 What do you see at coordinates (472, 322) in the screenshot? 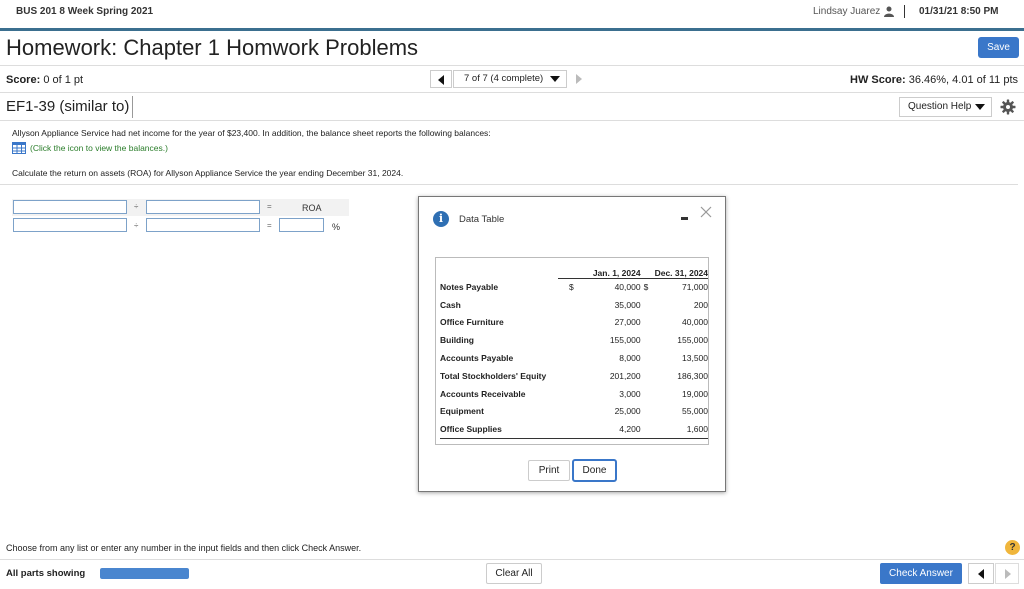
I see `table-cell-label: Office Furniture` at bounding box center [472, 322].